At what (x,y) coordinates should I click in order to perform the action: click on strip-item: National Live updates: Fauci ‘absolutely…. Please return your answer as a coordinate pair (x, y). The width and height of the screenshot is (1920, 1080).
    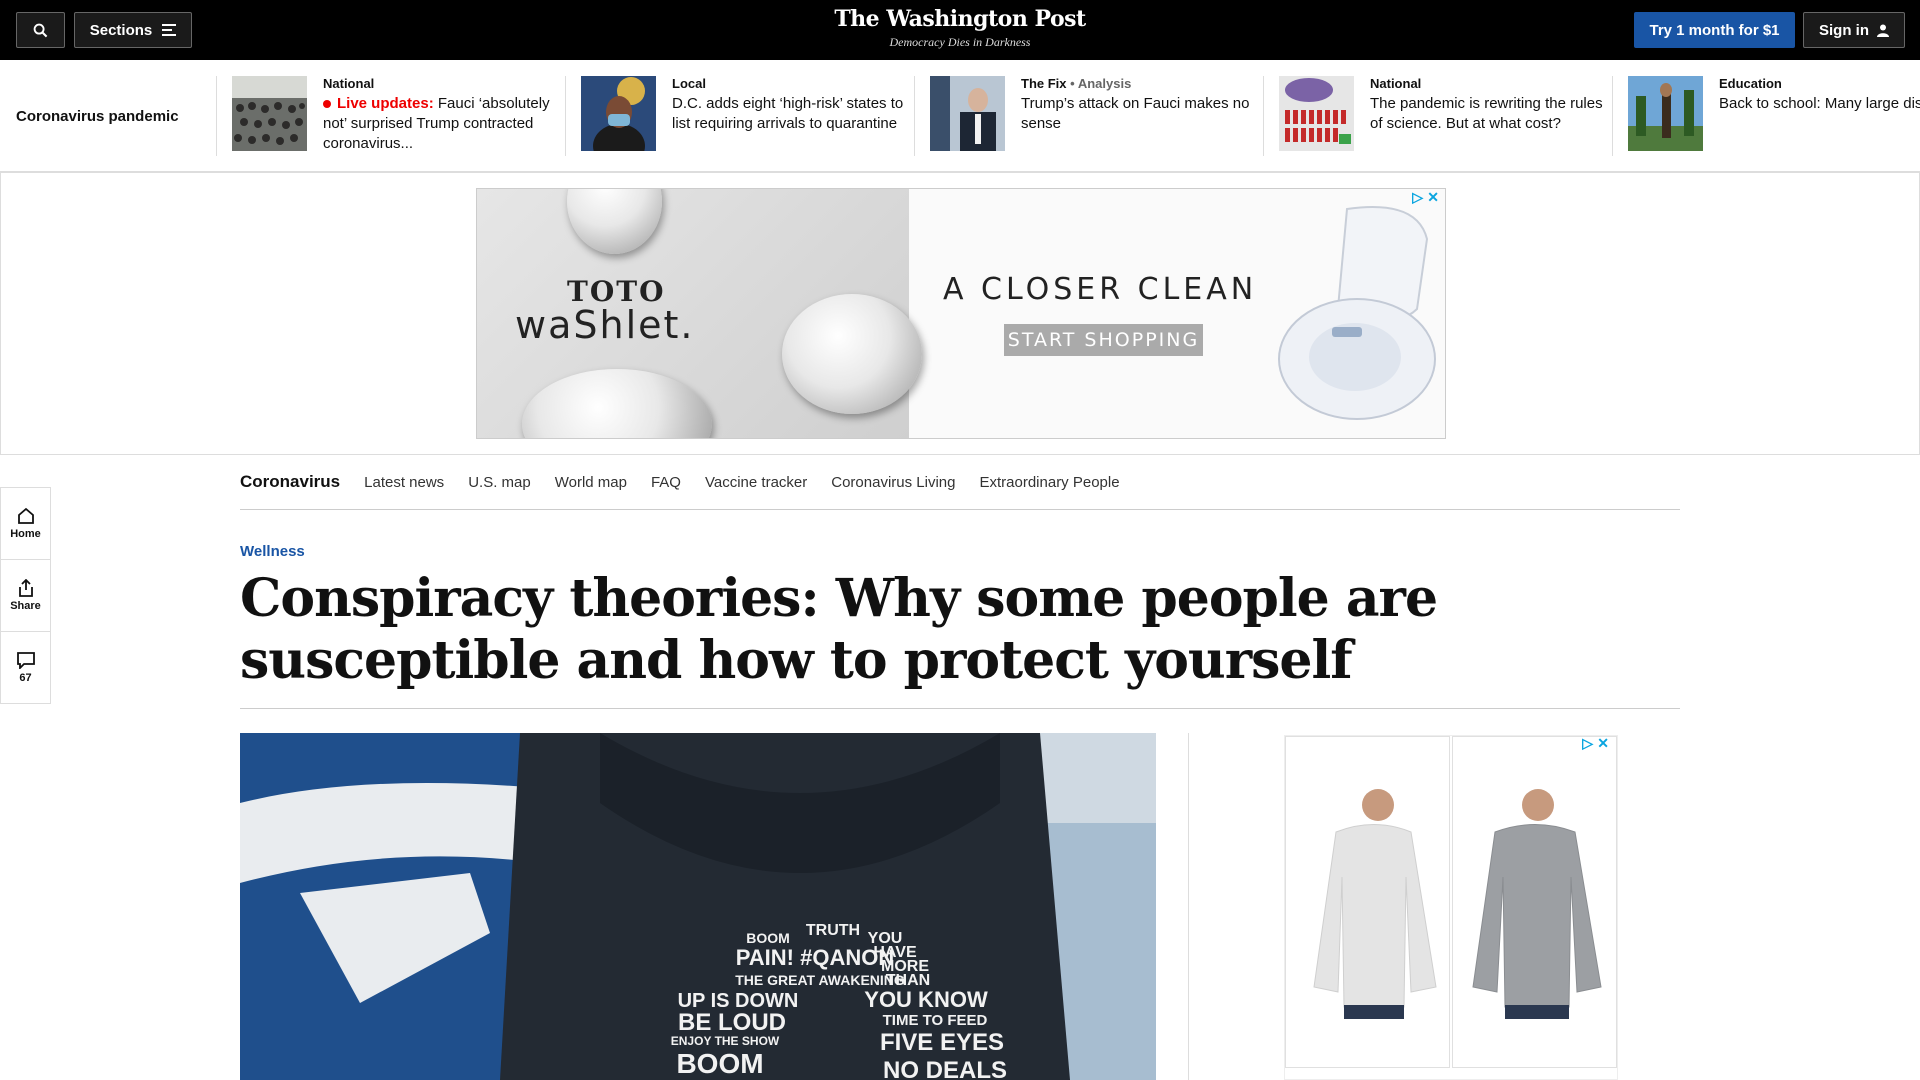
    Looking at the image, I should click on (390, 116).